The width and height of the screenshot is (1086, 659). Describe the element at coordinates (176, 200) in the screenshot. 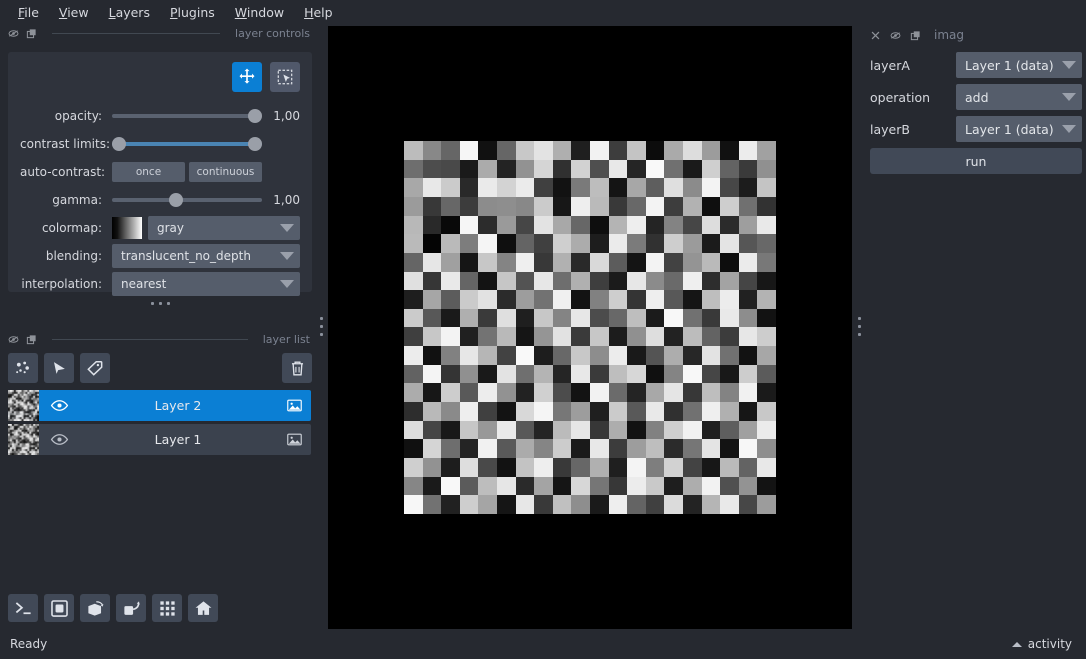

I see `gamma-slider-handle` at that location.